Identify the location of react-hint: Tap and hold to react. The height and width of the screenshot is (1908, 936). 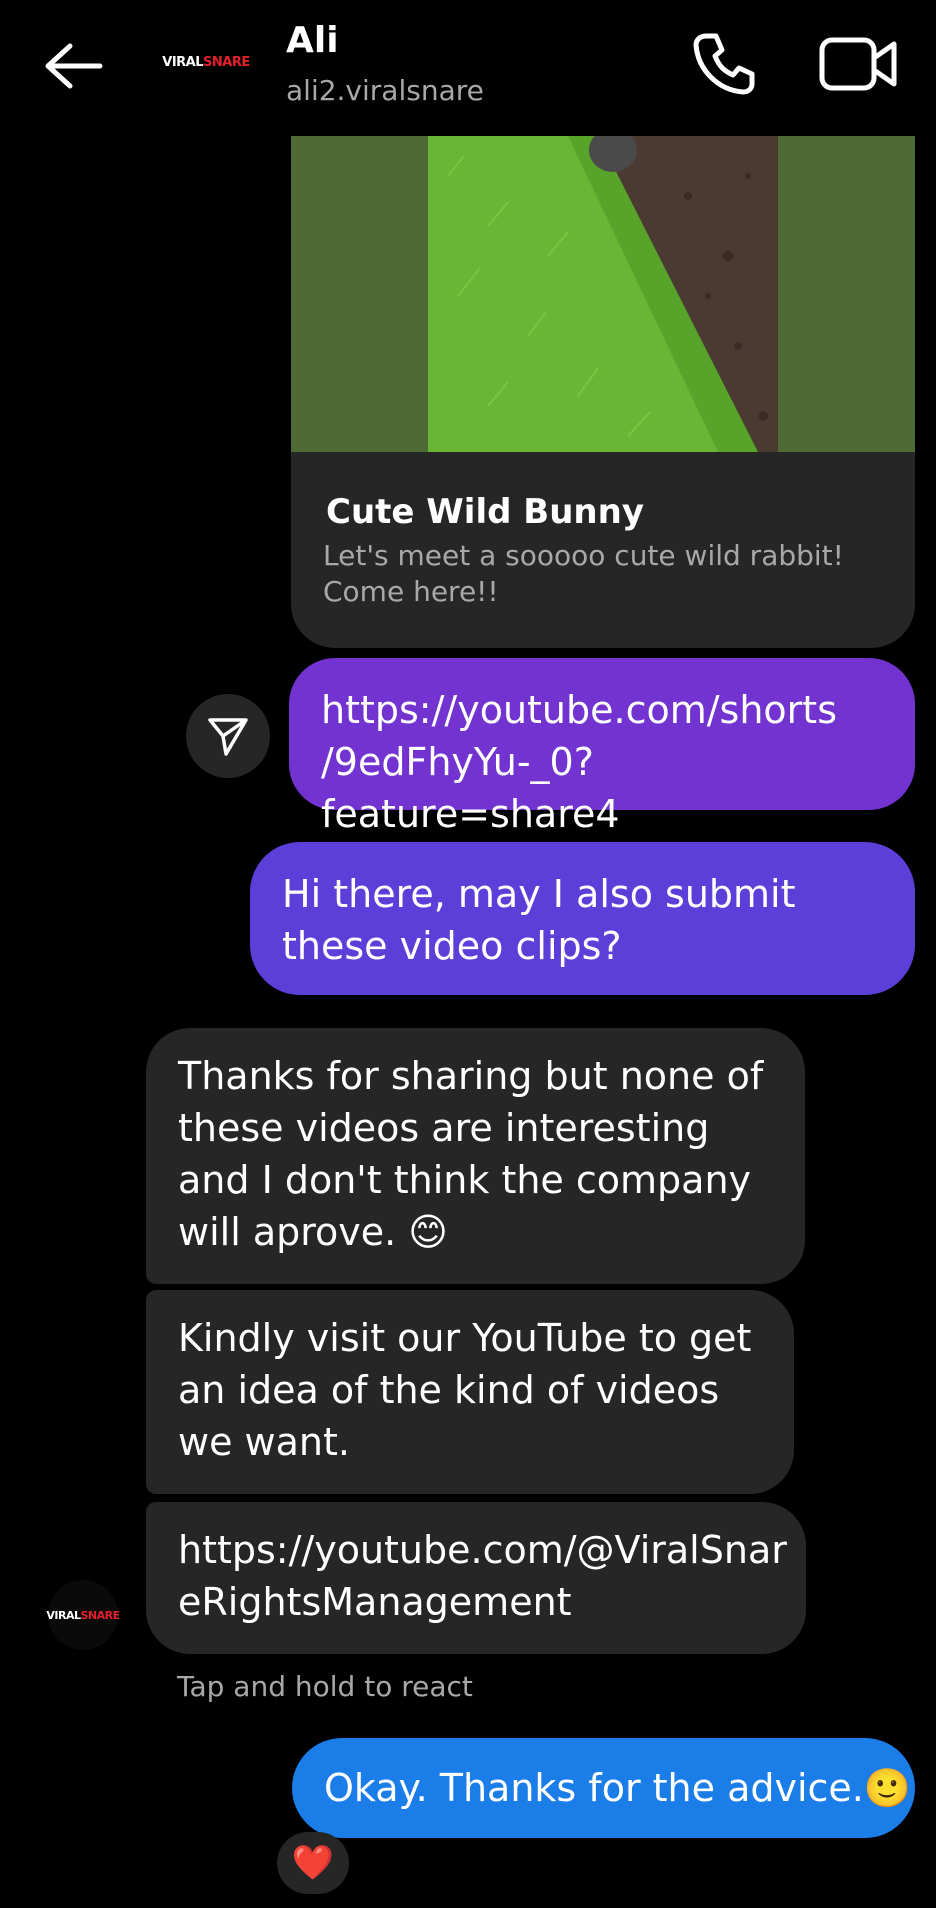
(325, 1686).